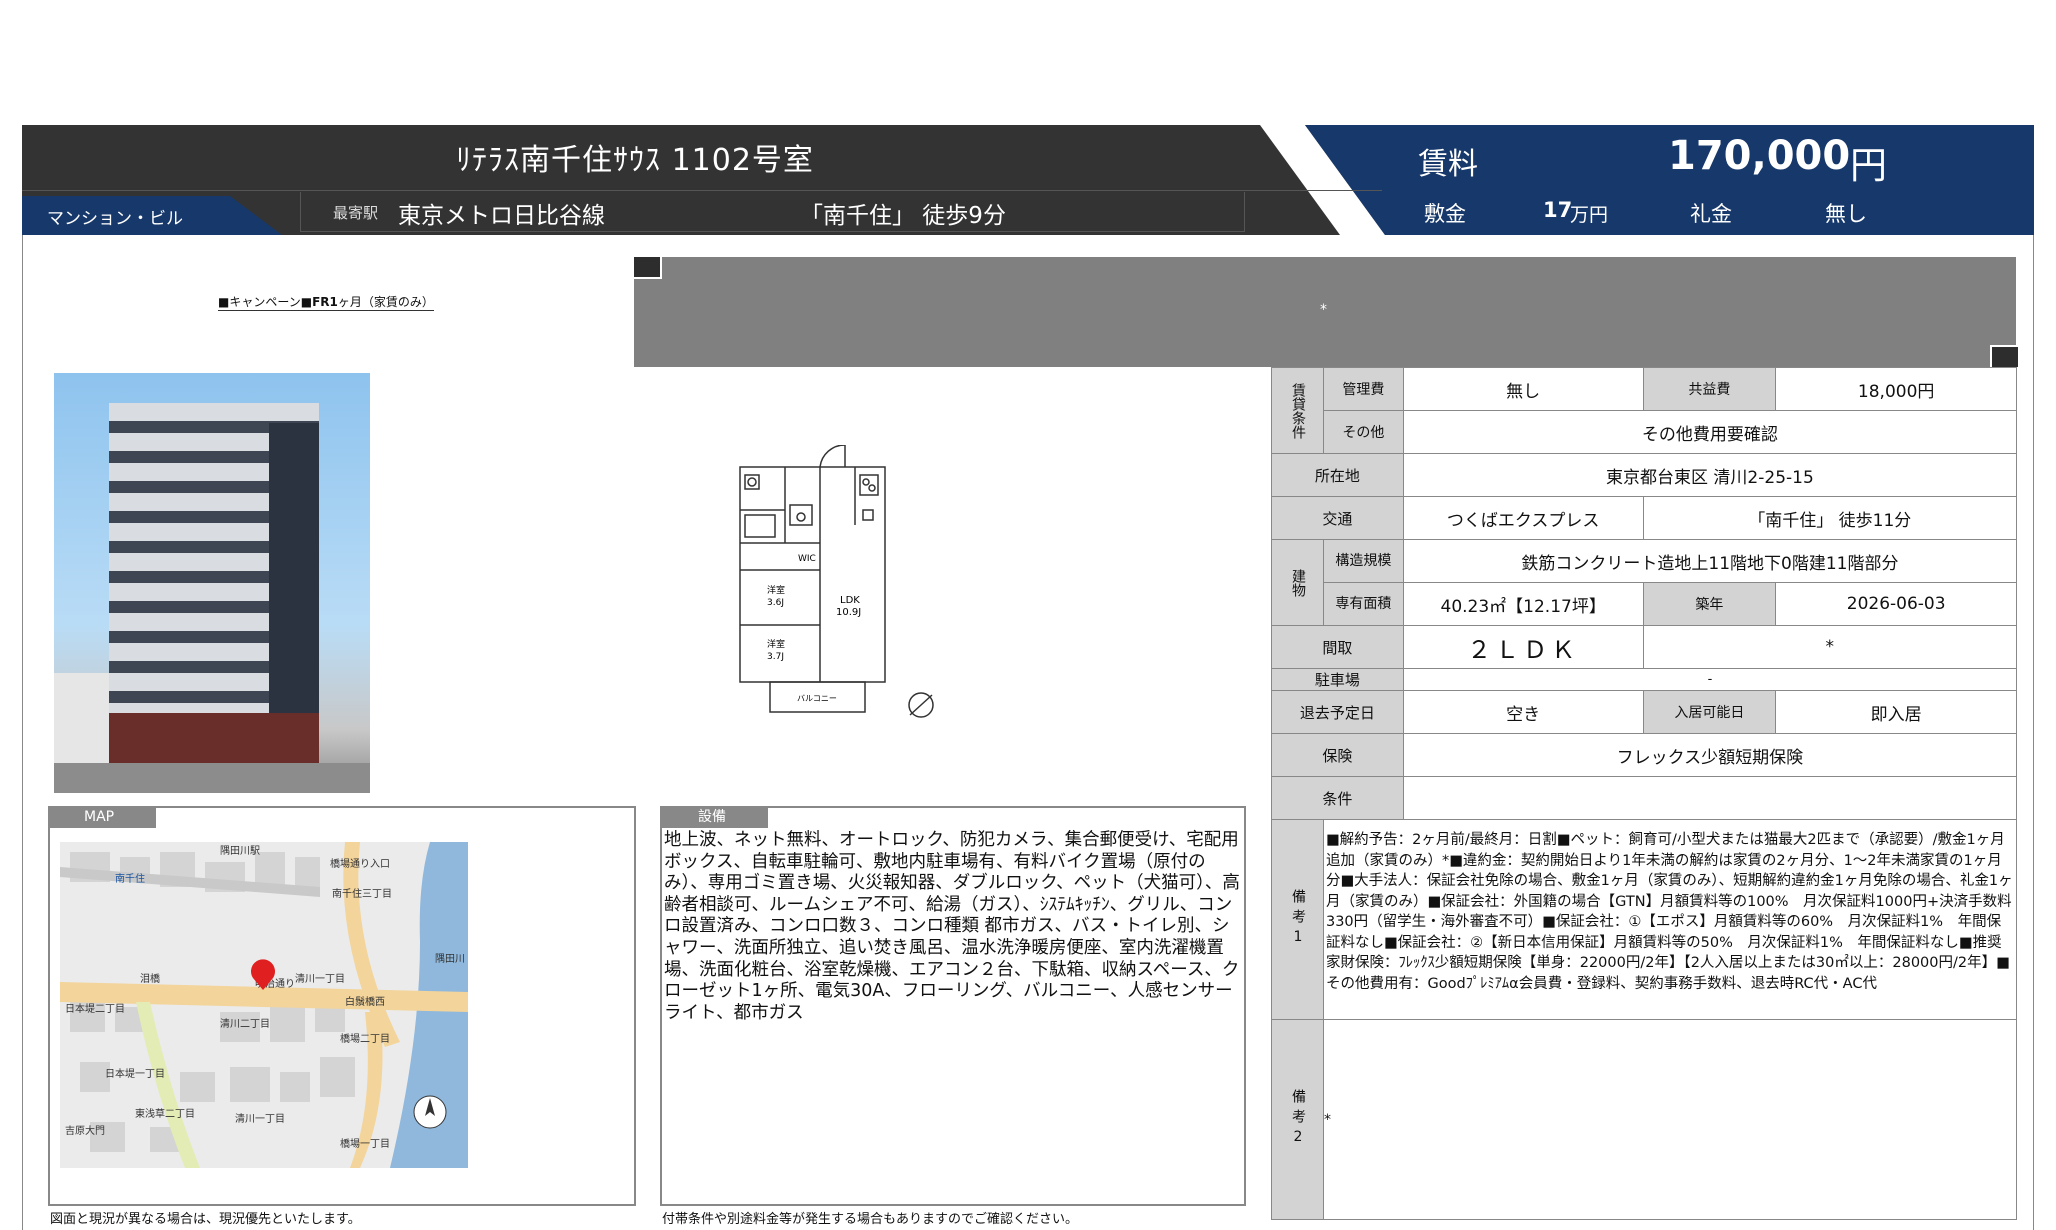  What do you see at coordinates (776, 590) in the screenshot?
I see `room1-label: 洋室` at bounding box center [776, 590].